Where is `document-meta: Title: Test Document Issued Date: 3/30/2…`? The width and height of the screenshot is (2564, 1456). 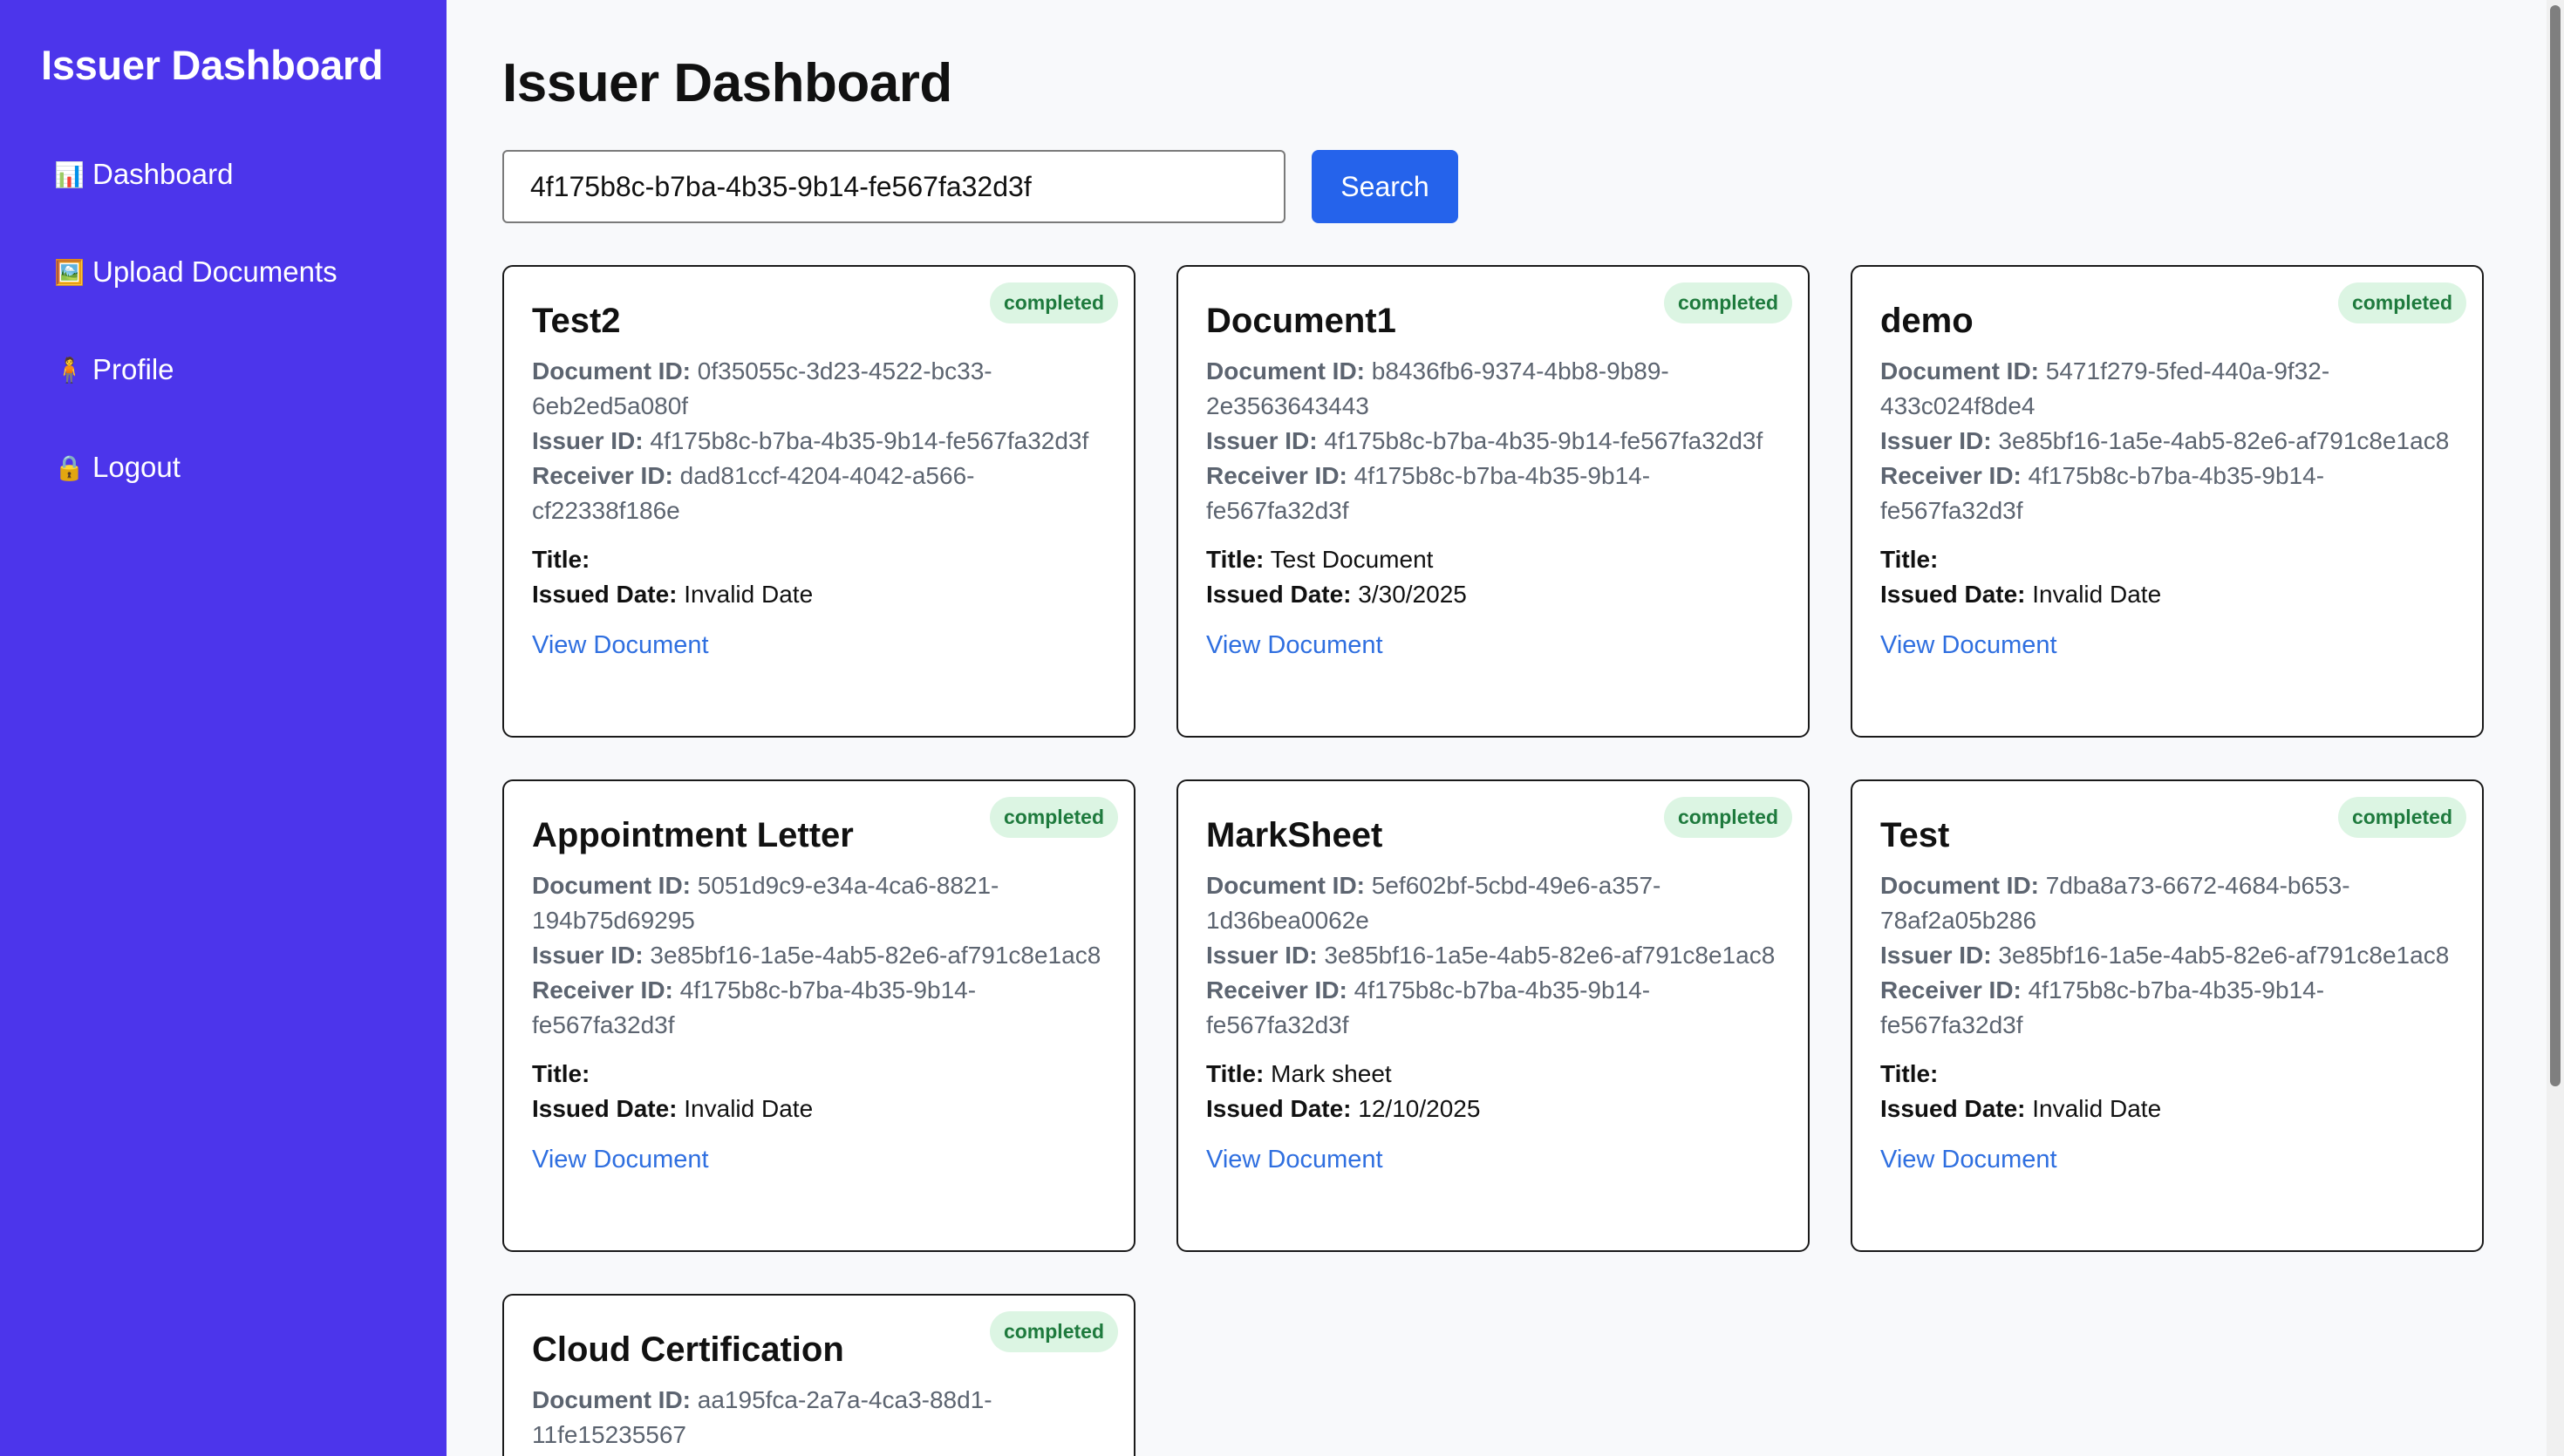
document-meta: Title: Test Document Issued Date: 3/30/2… is located at coordinates (1493, 577).